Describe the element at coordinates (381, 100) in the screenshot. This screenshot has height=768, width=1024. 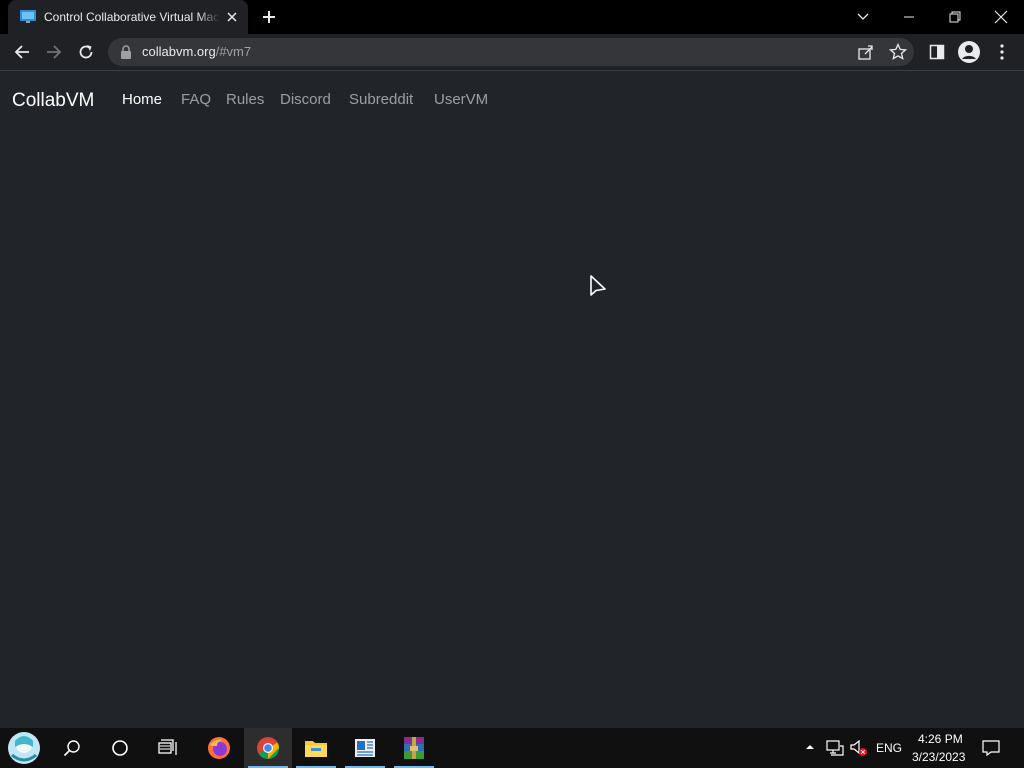
I see `nav-link-subreddit: Subreddit` at that location.